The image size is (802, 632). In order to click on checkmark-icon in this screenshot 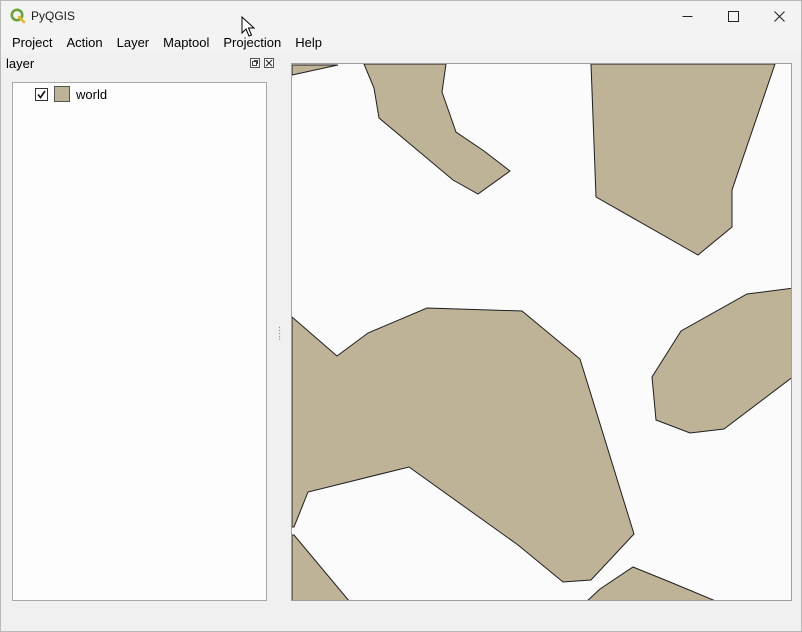, I will do `click(41, 94)`.